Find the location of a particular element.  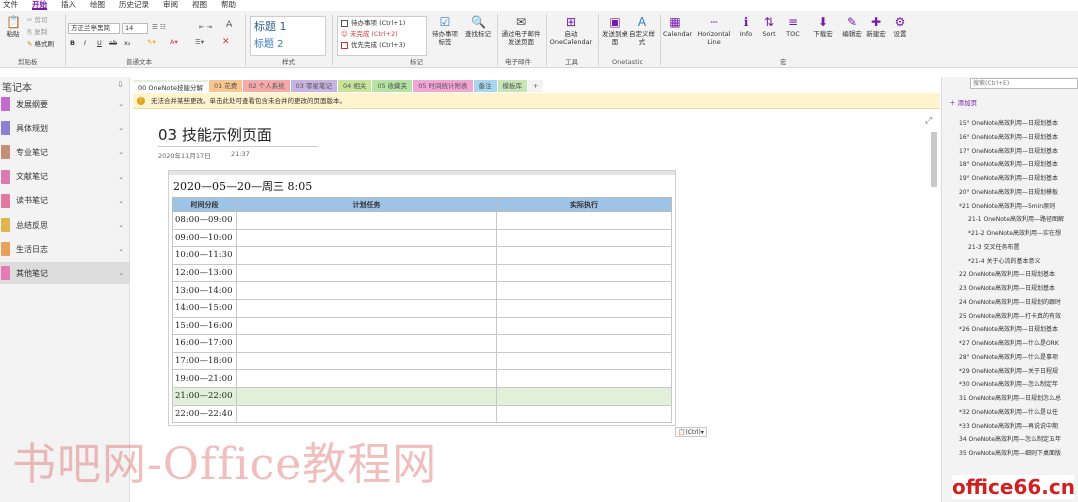

highlight-icon: ✎▾ is located at coordinates (151, 42).